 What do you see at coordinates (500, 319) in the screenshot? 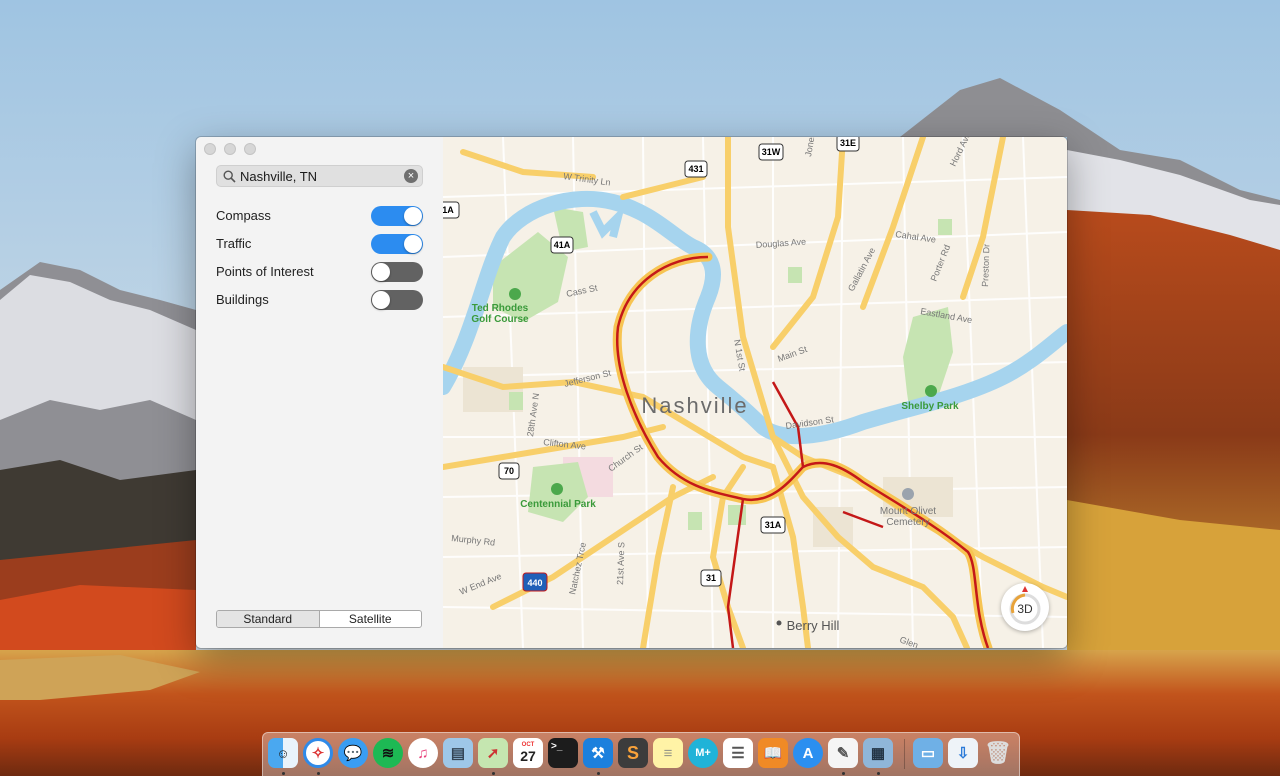
I see `svg-text: Golf Course` at bounding box center [500, 319].